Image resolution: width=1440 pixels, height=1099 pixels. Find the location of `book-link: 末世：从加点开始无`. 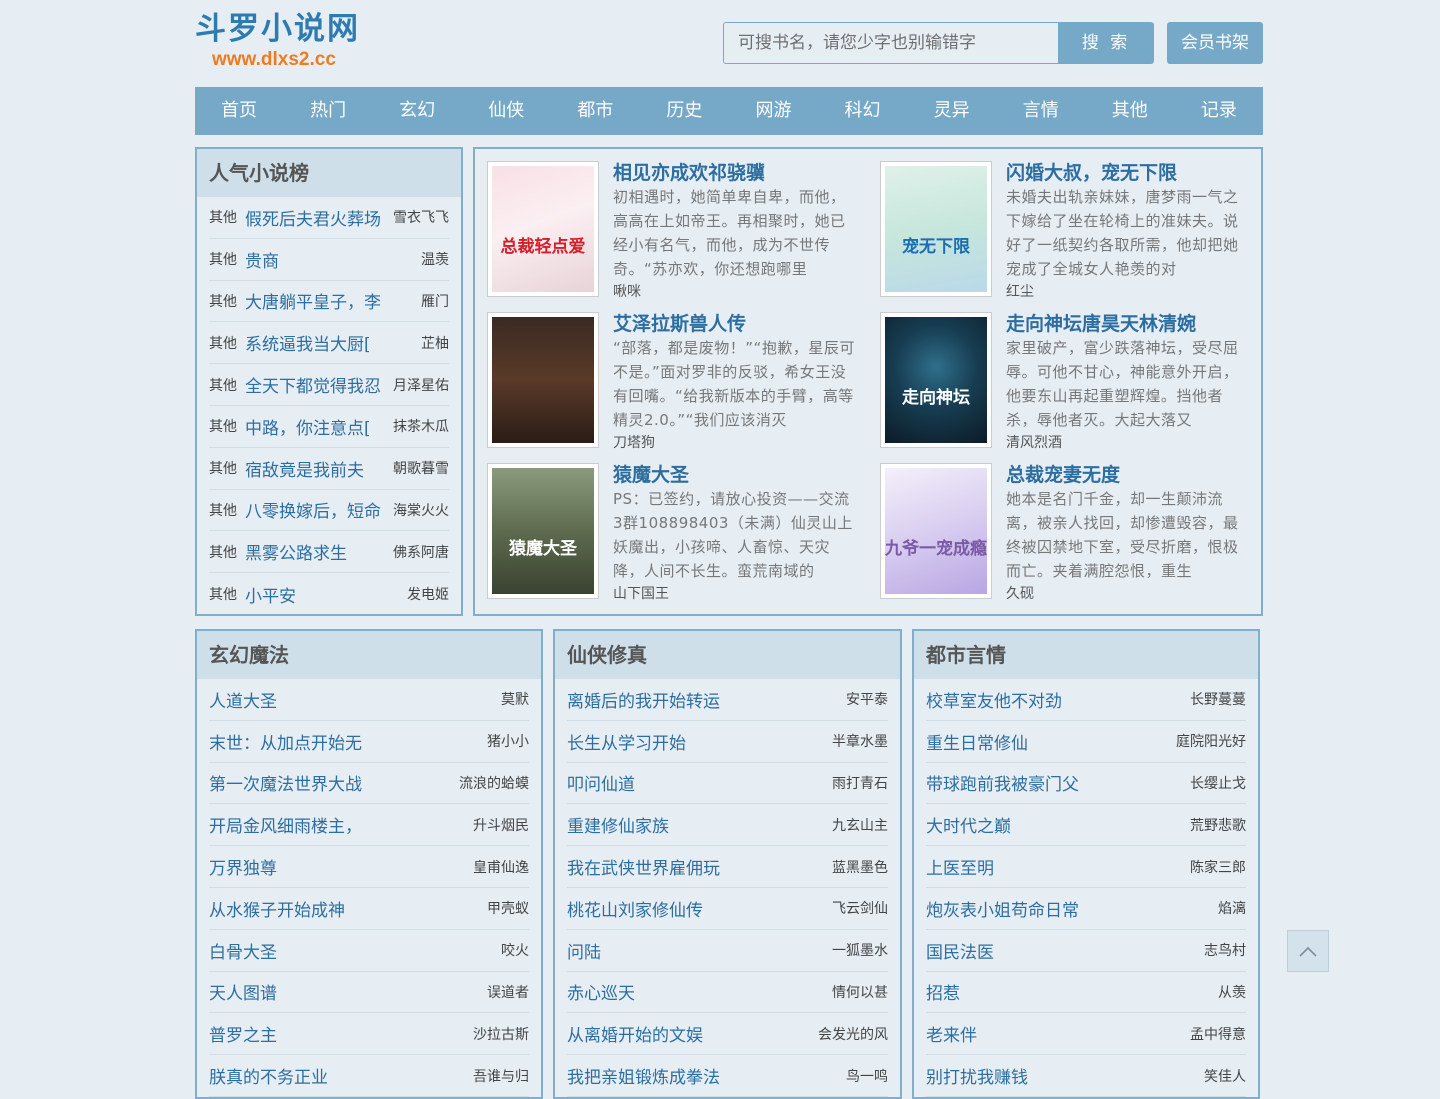

book-link: 末世：从加点开始无 is located at coordinates (285, 741).